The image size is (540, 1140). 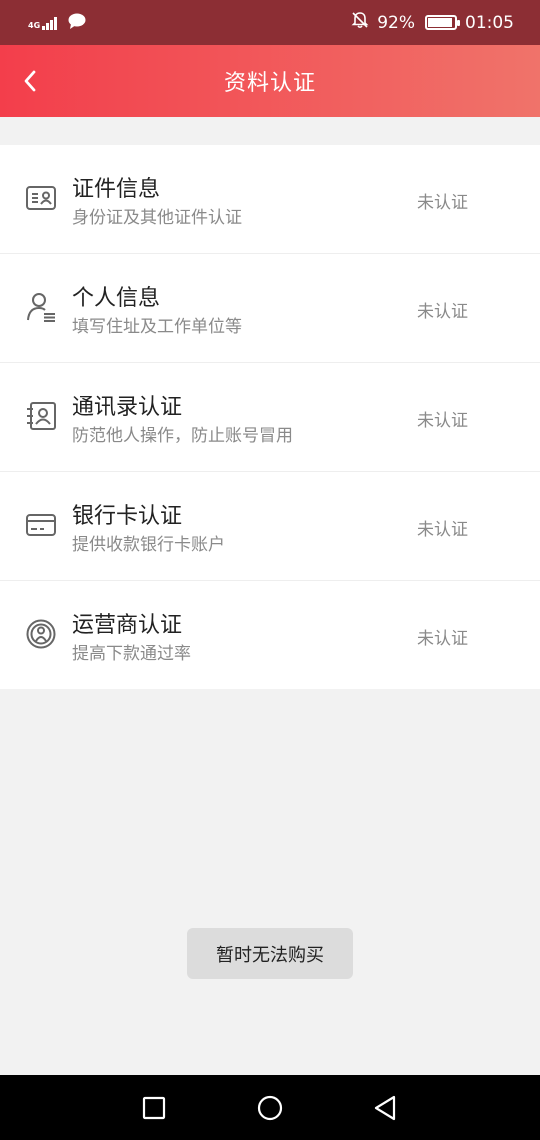 What do you see at coordinates (385, 1108) in the screenshot?
I see `back-icon` at bounding box center [385, 1108].